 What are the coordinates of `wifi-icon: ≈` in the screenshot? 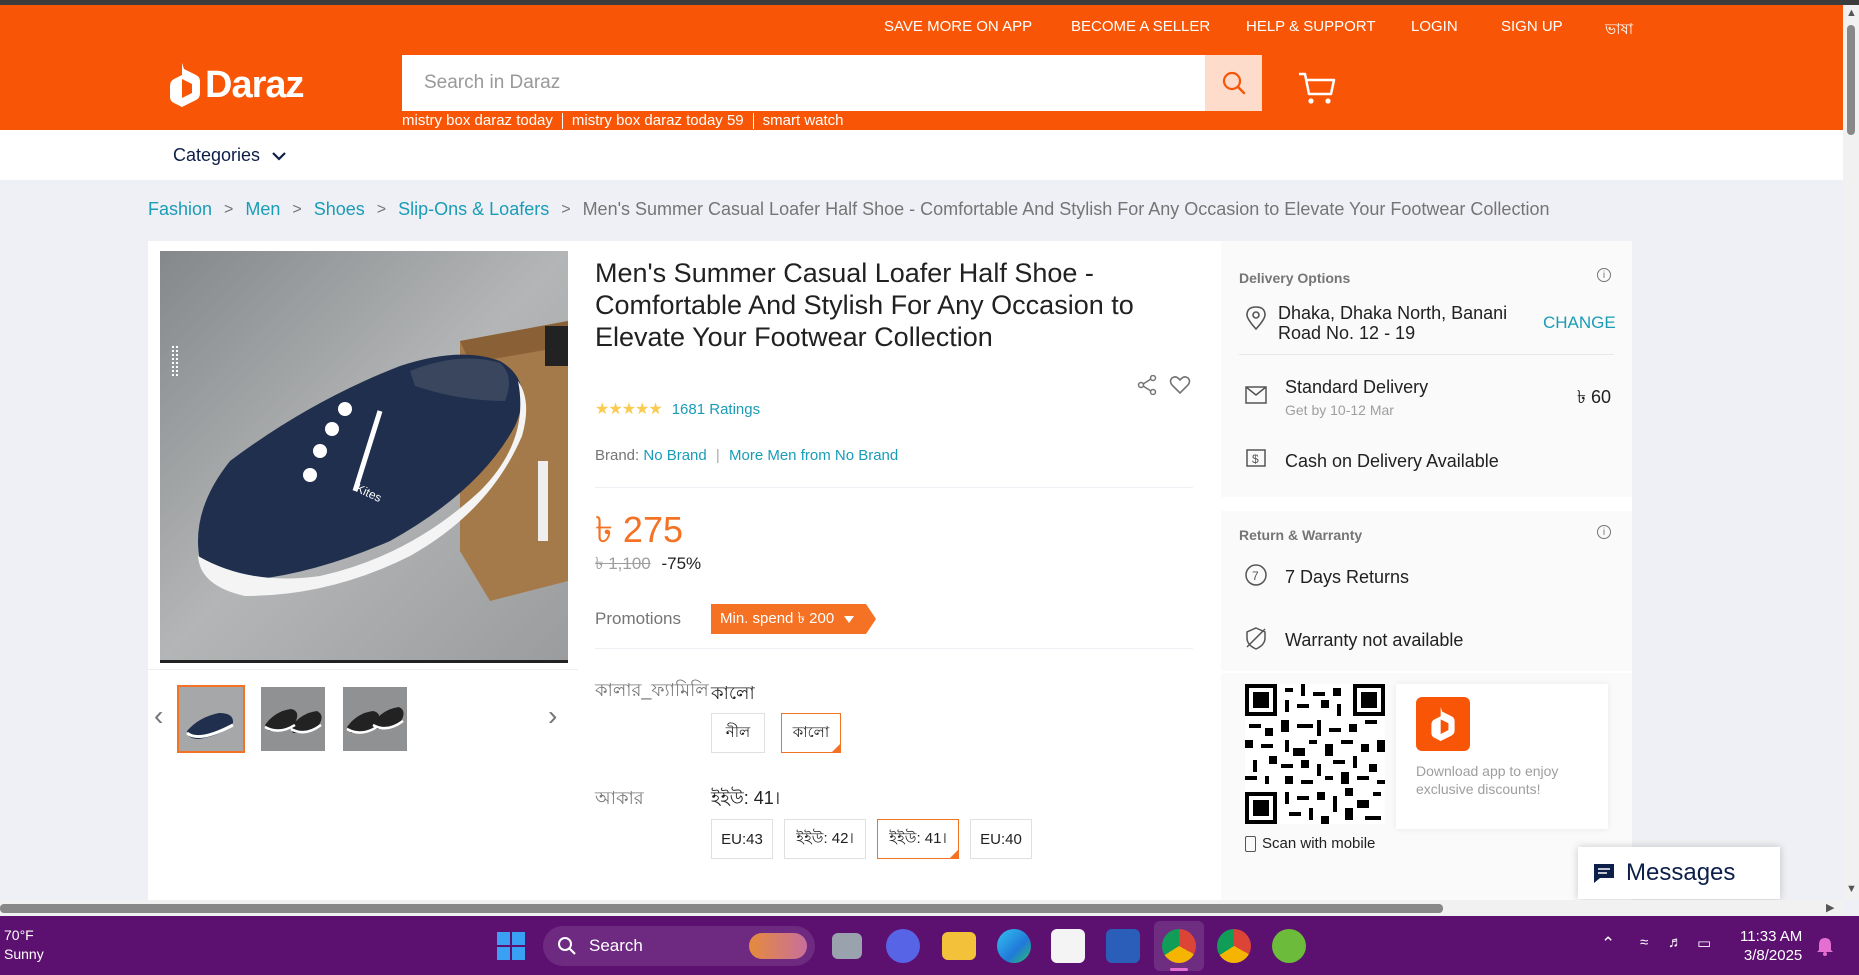 It's located at (1644, 942).